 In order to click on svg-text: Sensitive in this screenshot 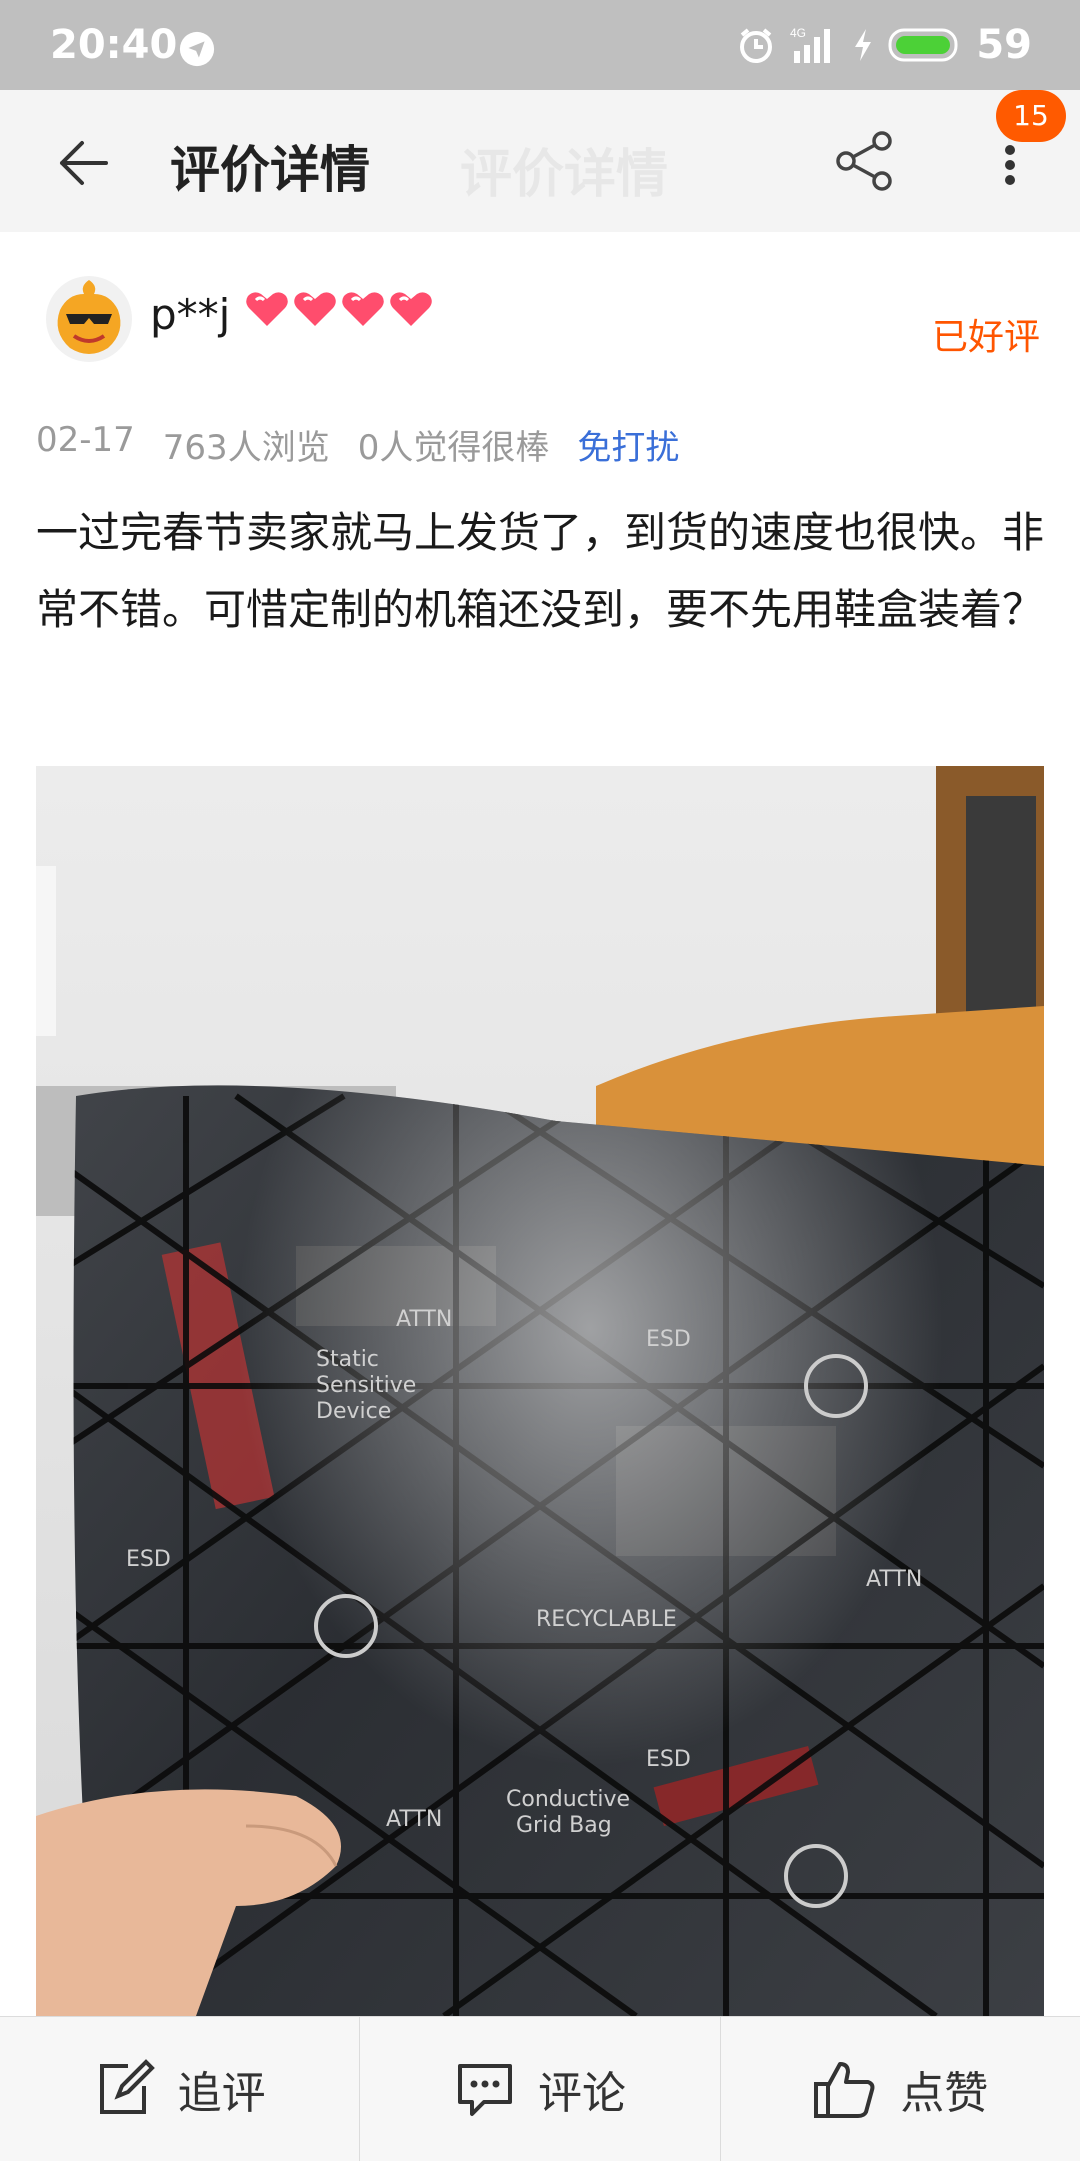, I will do `click(366, 1385)`.